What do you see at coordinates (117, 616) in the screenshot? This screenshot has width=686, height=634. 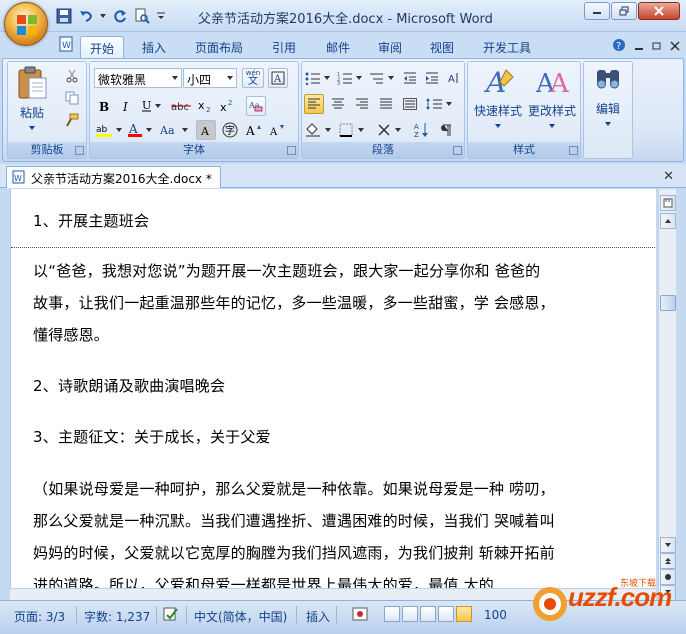 I see `word-count: 字数: 1,237` at bounding box center [117, 616].